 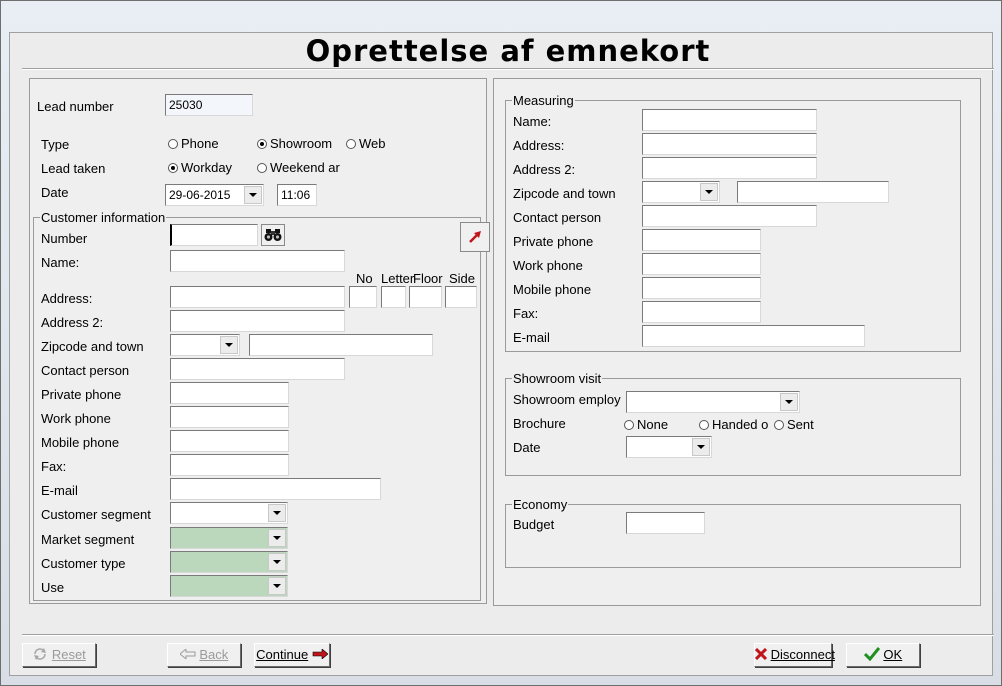 I want to click on measuring-address2-label: Address 2:, so click(x=544, y=169).